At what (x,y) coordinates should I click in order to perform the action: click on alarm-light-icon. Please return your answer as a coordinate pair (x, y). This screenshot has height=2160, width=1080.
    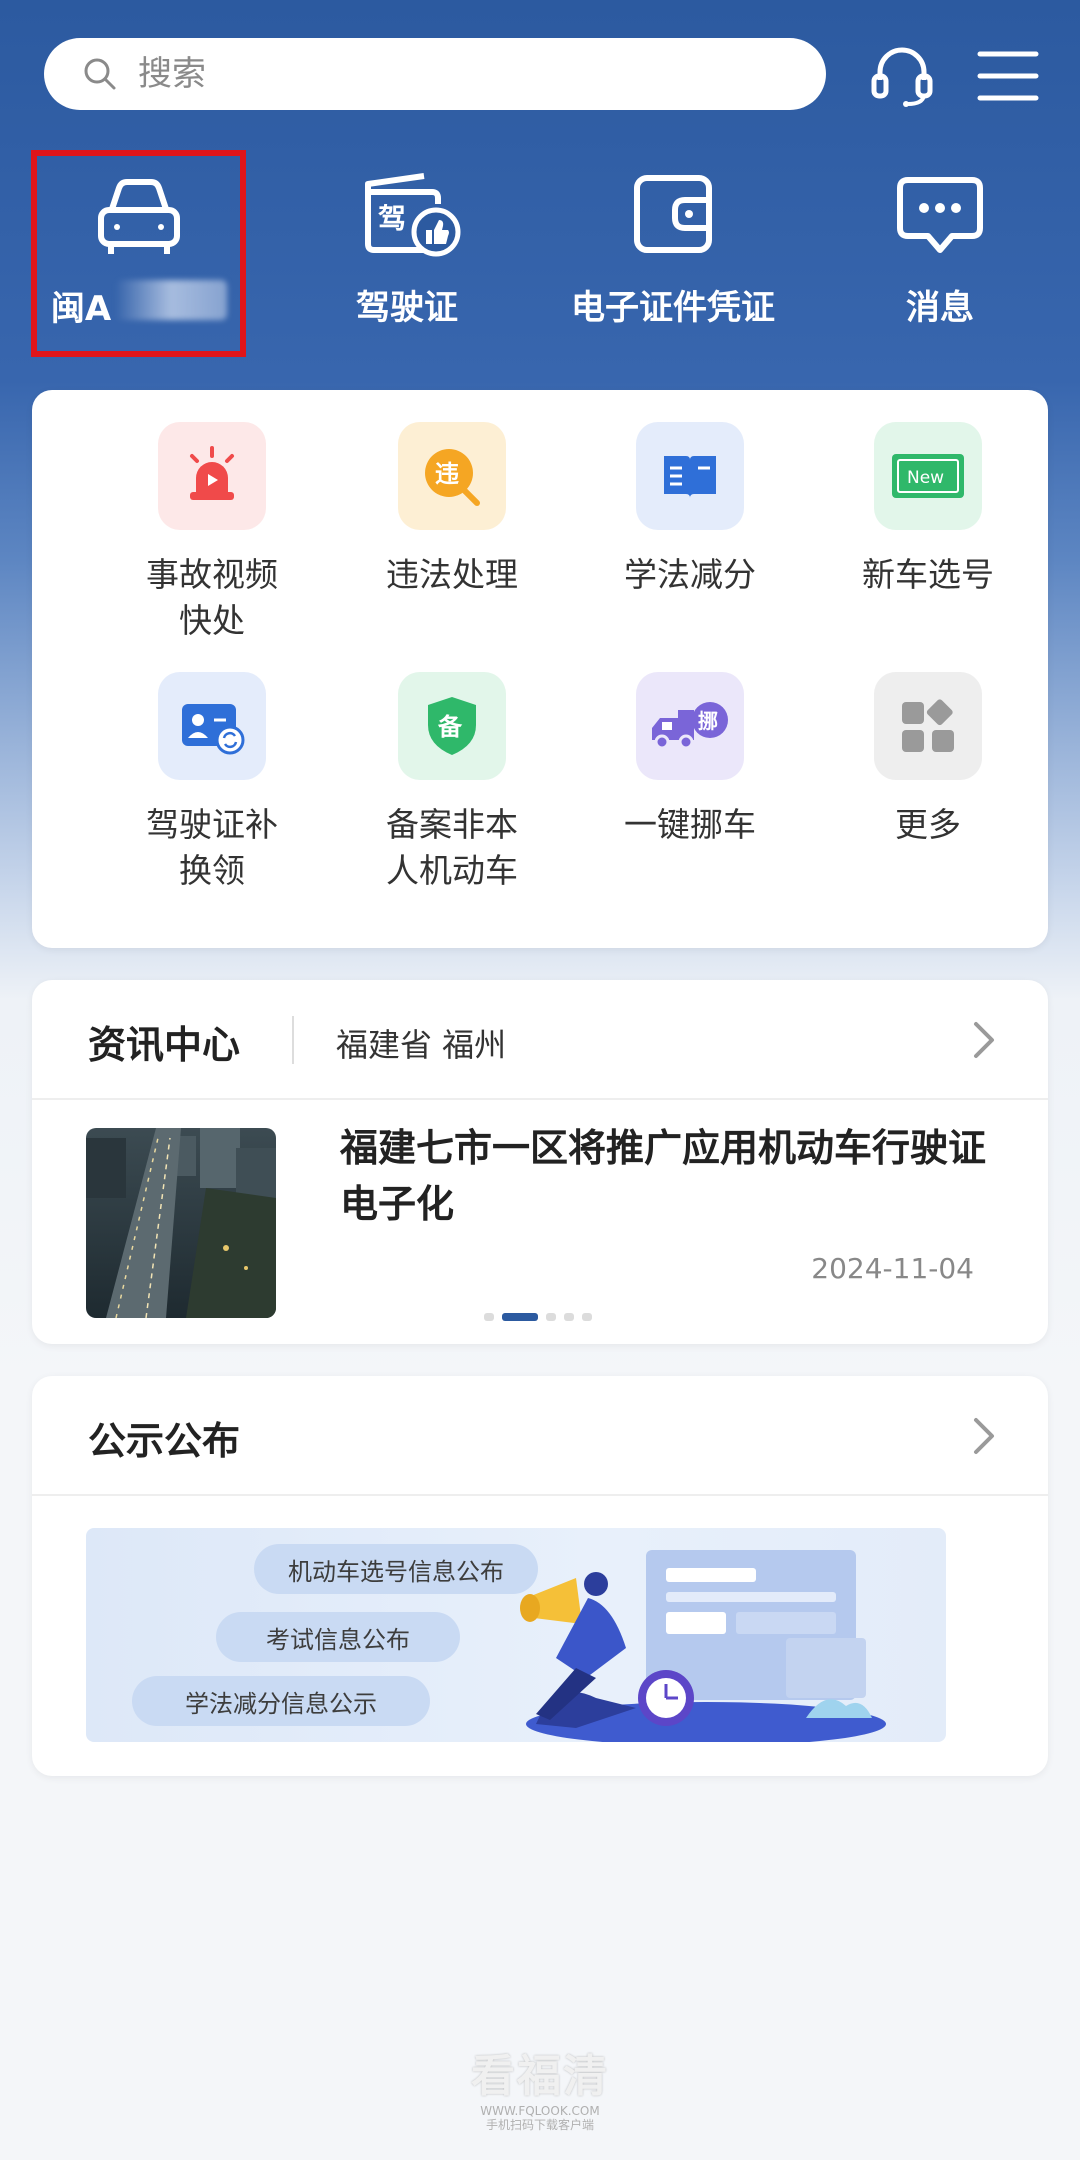
    Looking at the image, I should click on (212, 476).